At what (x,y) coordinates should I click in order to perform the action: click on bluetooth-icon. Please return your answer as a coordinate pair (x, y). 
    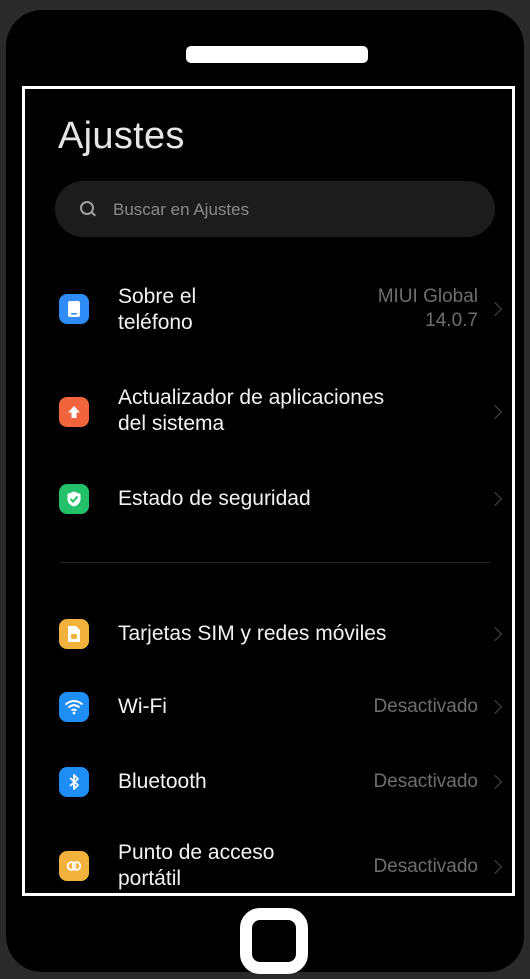
    Looking at the image, I should click on (74, 782).